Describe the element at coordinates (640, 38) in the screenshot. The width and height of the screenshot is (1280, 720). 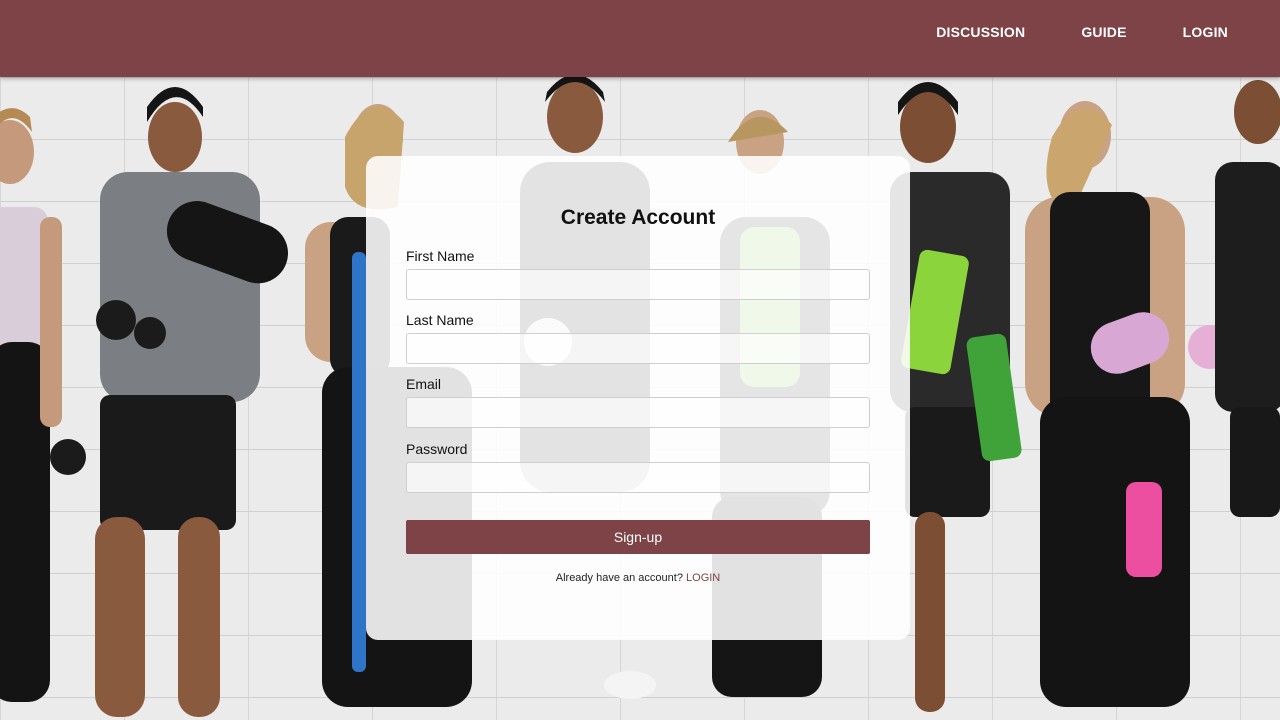
I see `top-navigation-bar: DISCUSSION GUIDE LOGIN` at that location.